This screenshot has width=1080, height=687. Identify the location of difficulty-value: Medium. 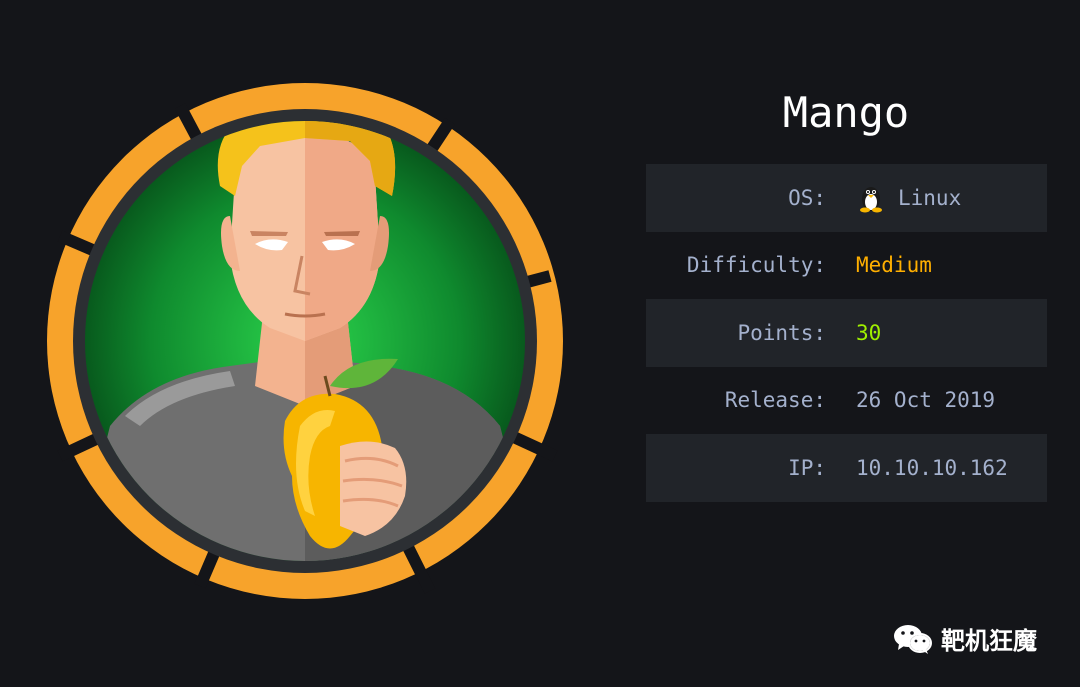
(894, 265).